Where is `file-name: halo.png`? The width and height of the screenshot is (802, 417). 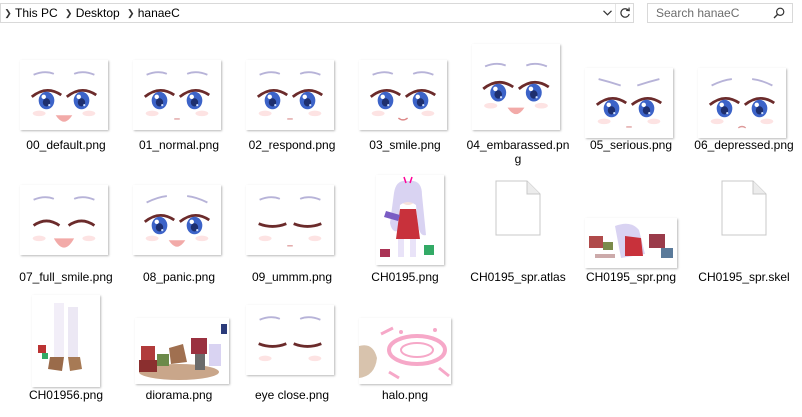
file-name: halo.png is located at coordinates (405, 395).